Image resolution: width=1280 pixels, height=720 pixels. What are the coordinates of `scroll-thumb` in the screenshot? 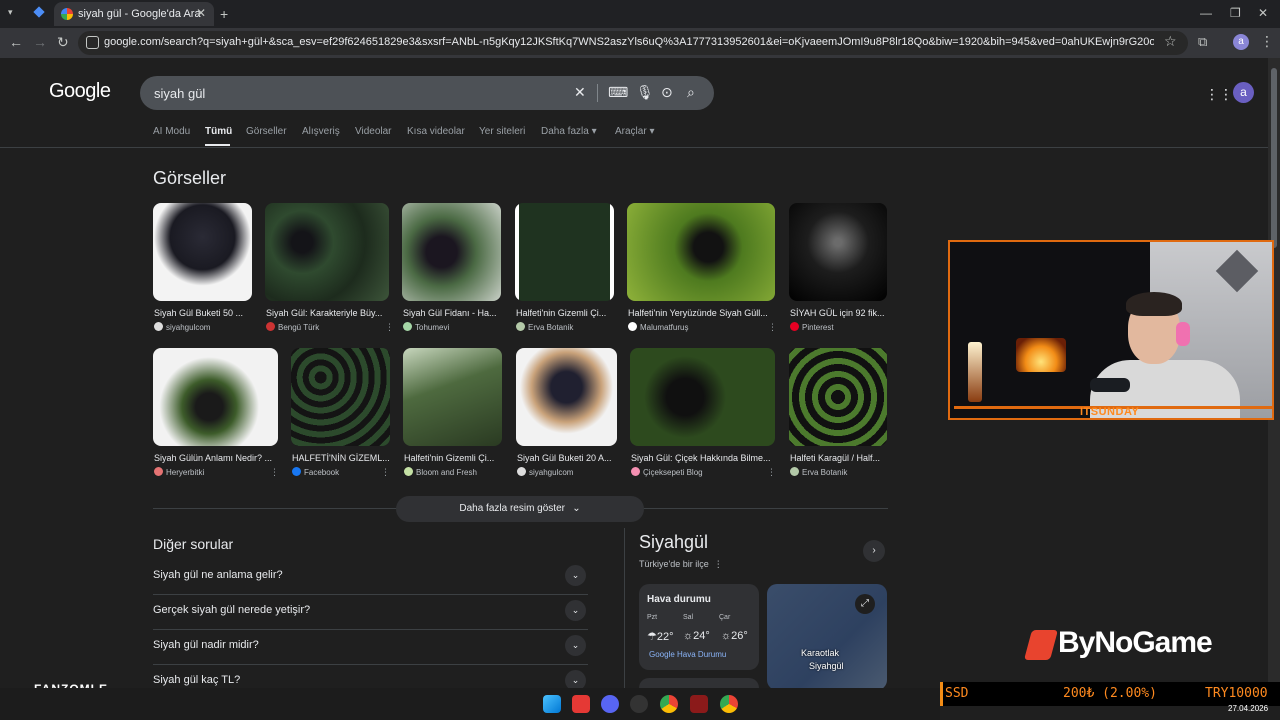 It's located at (1274, 158).